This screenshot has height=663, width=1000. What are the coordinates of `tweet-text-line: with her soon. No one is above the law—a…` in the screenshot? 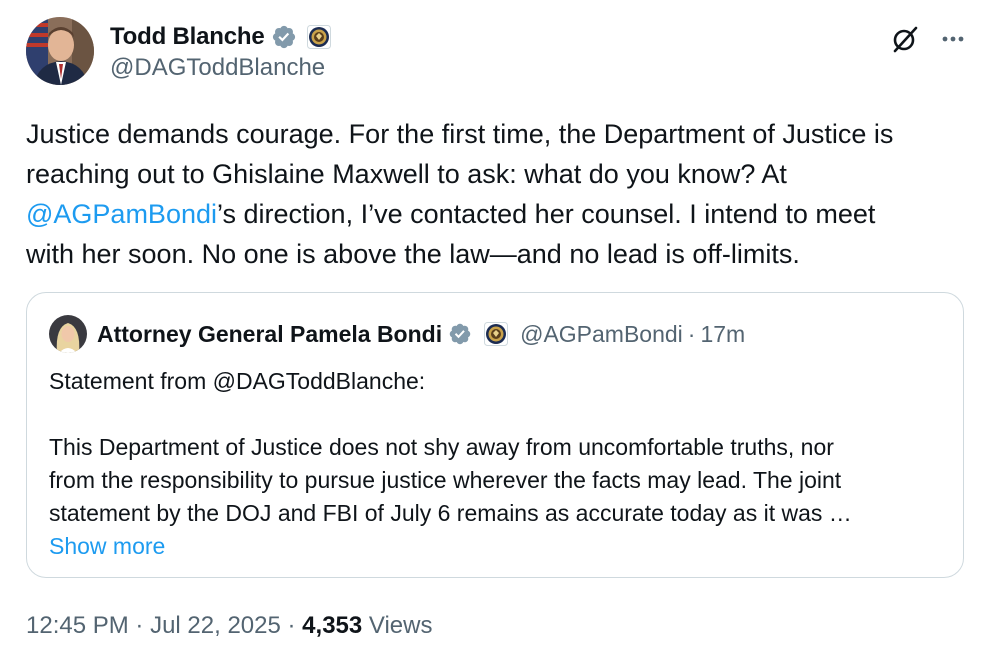 It's located at (413, 254).